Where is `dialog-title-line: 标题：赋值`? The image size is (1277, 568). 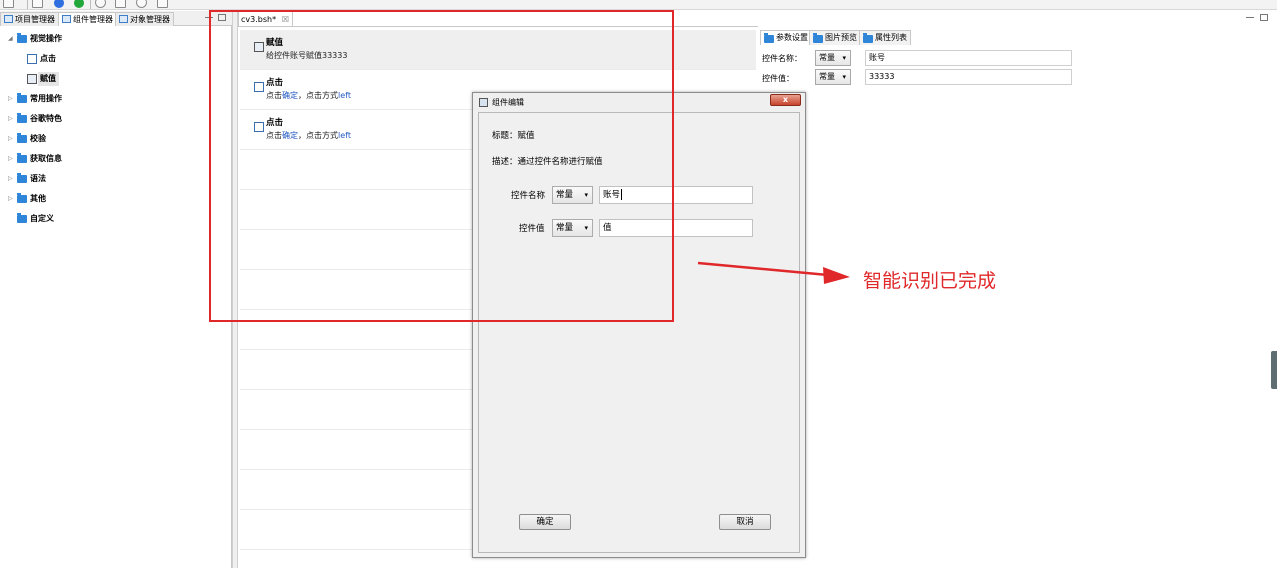 dialog-title-line: 标题：赋值 is located at coordinates (513, 136).